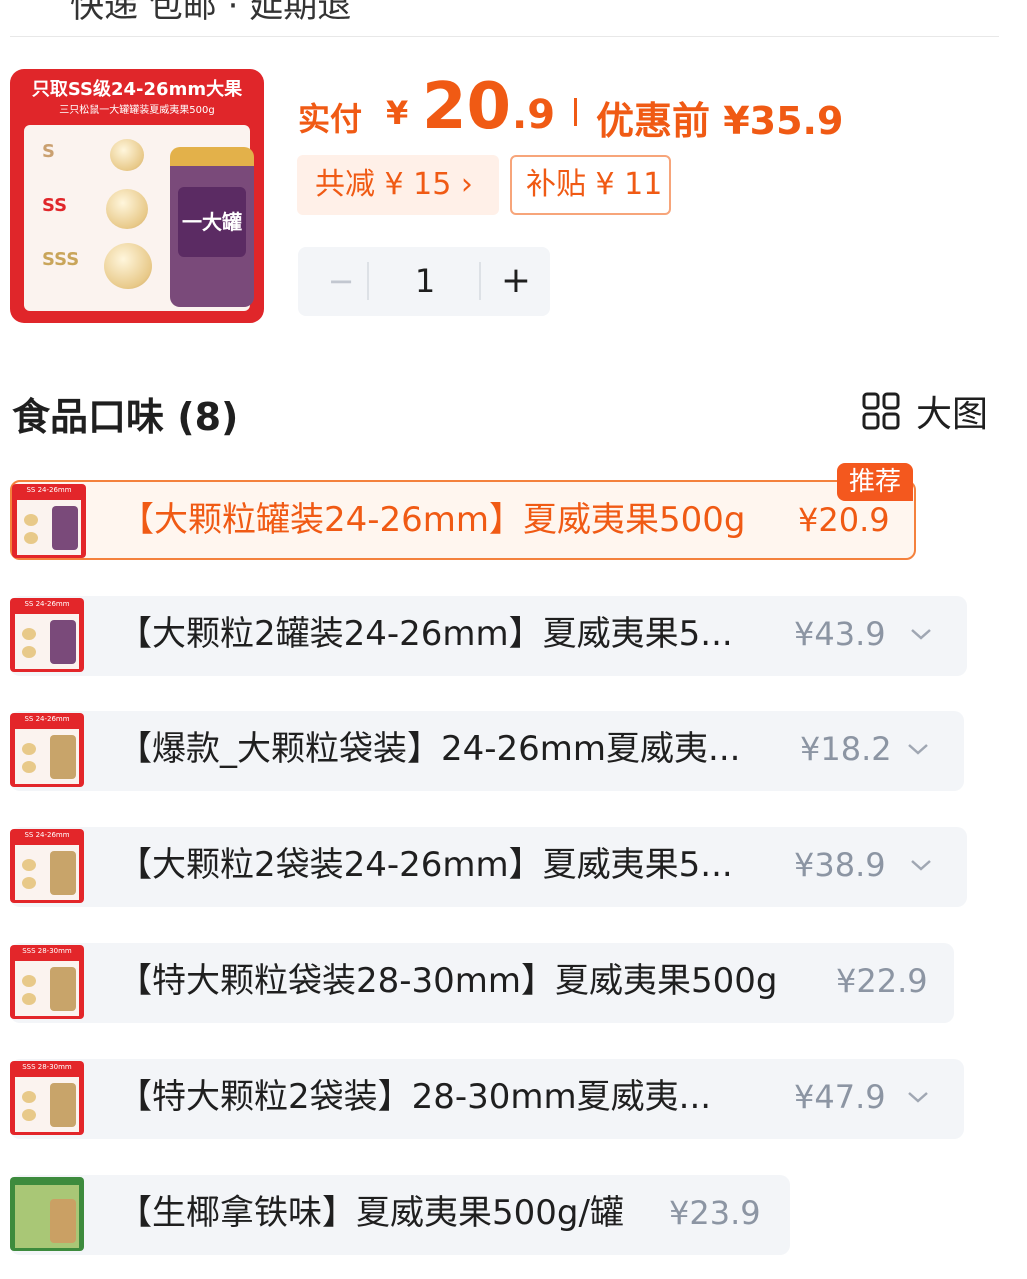 This screenshot has height=1279, width=1027. Describe the element at coordinates (590, 185) in the screenshot. I see `subsidy-tag: 补贴 ¥ 11` at that location.